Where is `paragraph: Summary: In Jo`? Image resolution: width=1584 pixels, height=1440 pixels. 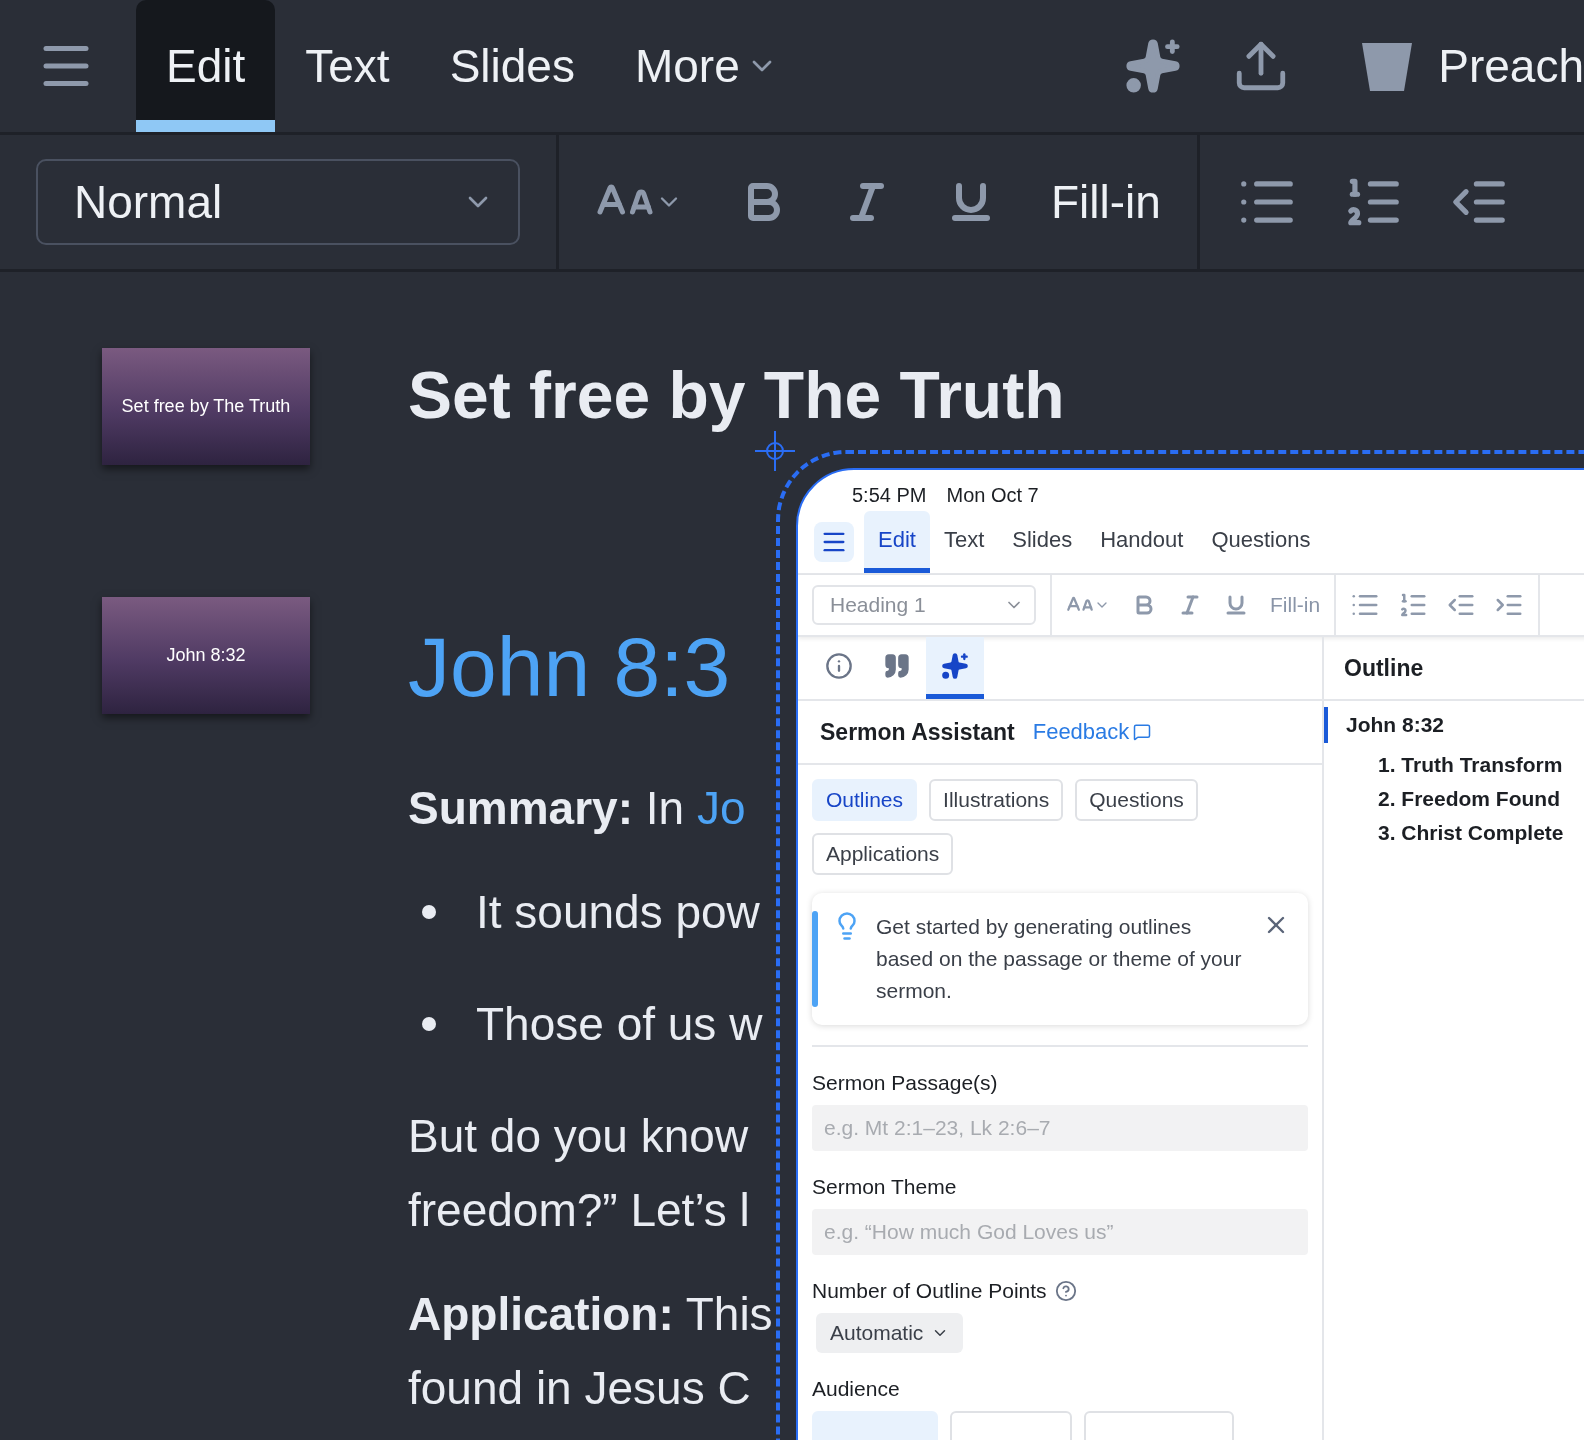
paragraph: Summary: In Jo is located at coordinates (577, 809).